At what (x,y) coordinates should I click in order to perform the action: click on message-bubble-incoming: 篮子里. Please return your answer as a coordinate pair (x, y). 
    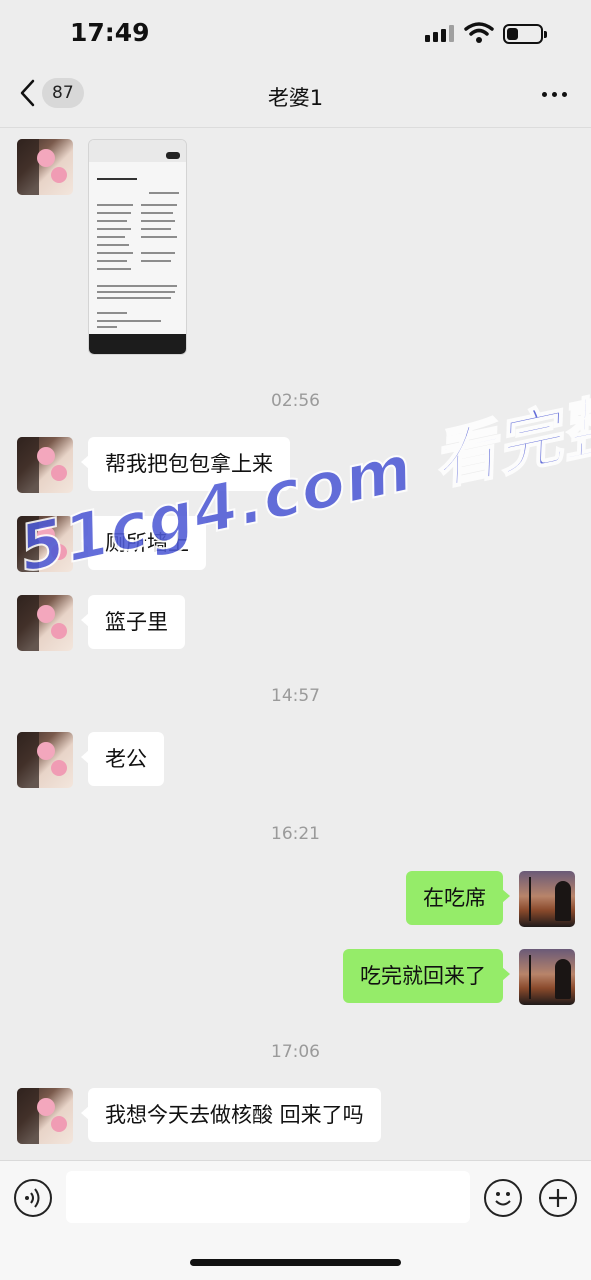
    Looking at the image, I should click on (133, 622).